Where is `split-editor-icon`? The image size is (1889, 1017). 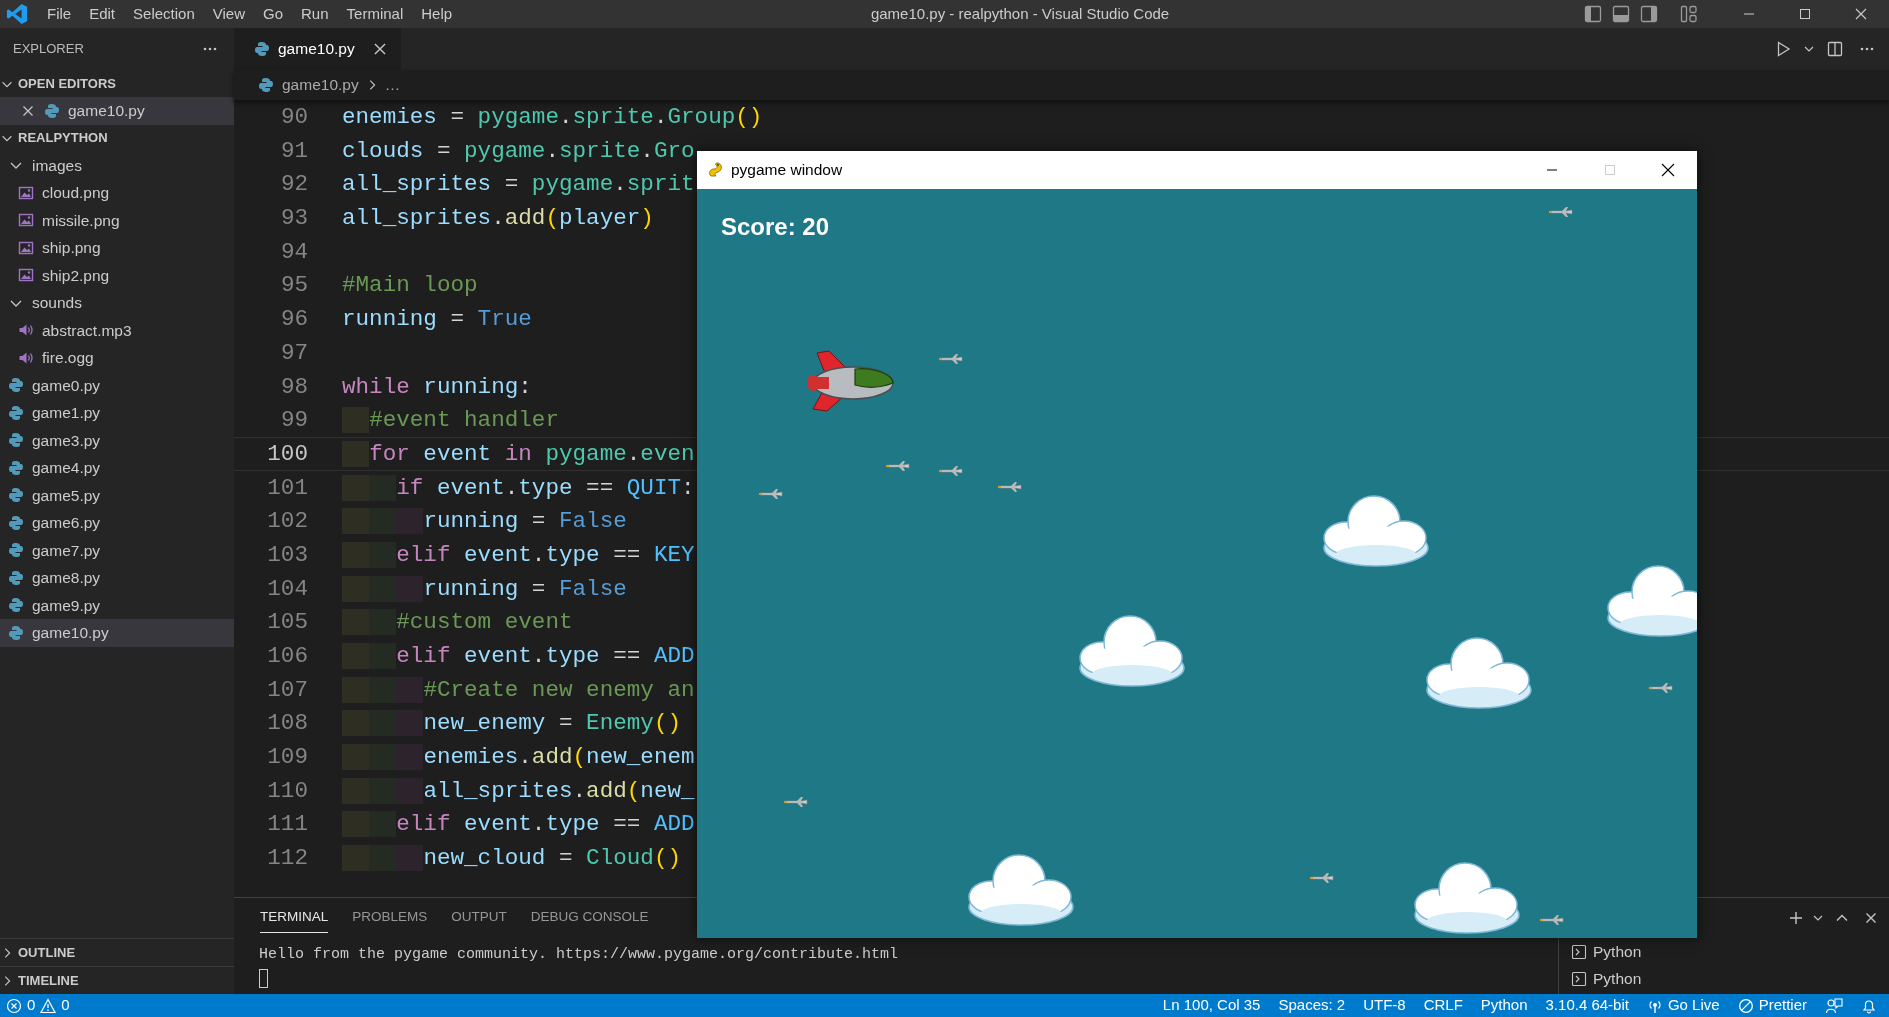
split-editor-icon is located at coordinates (1835, 49).